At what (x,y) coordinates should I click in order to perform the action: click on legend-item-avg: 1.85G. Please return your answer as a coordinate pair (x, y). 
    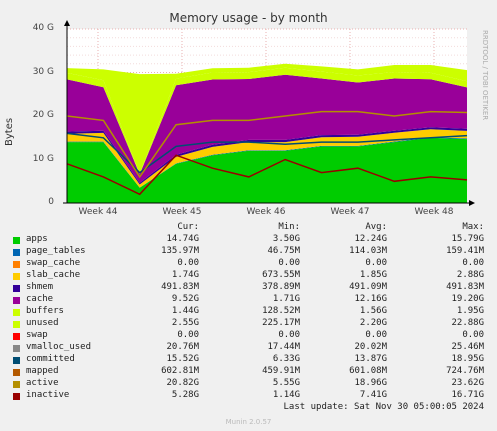
    Looking at the image, I should click on (373, 275).